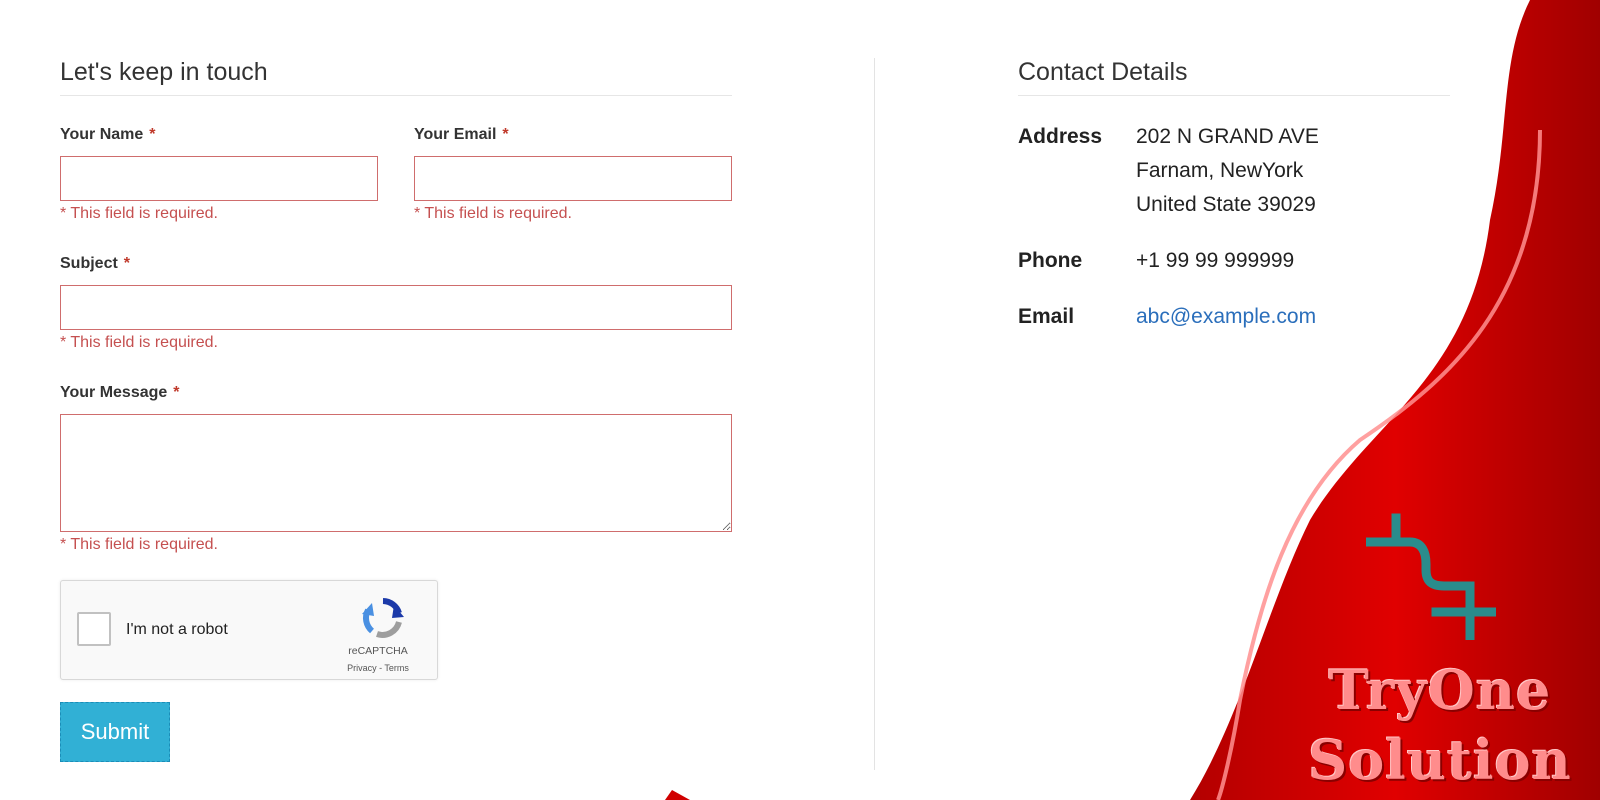  I want to click on email-error-message: * This field is required., so click(493, 213).